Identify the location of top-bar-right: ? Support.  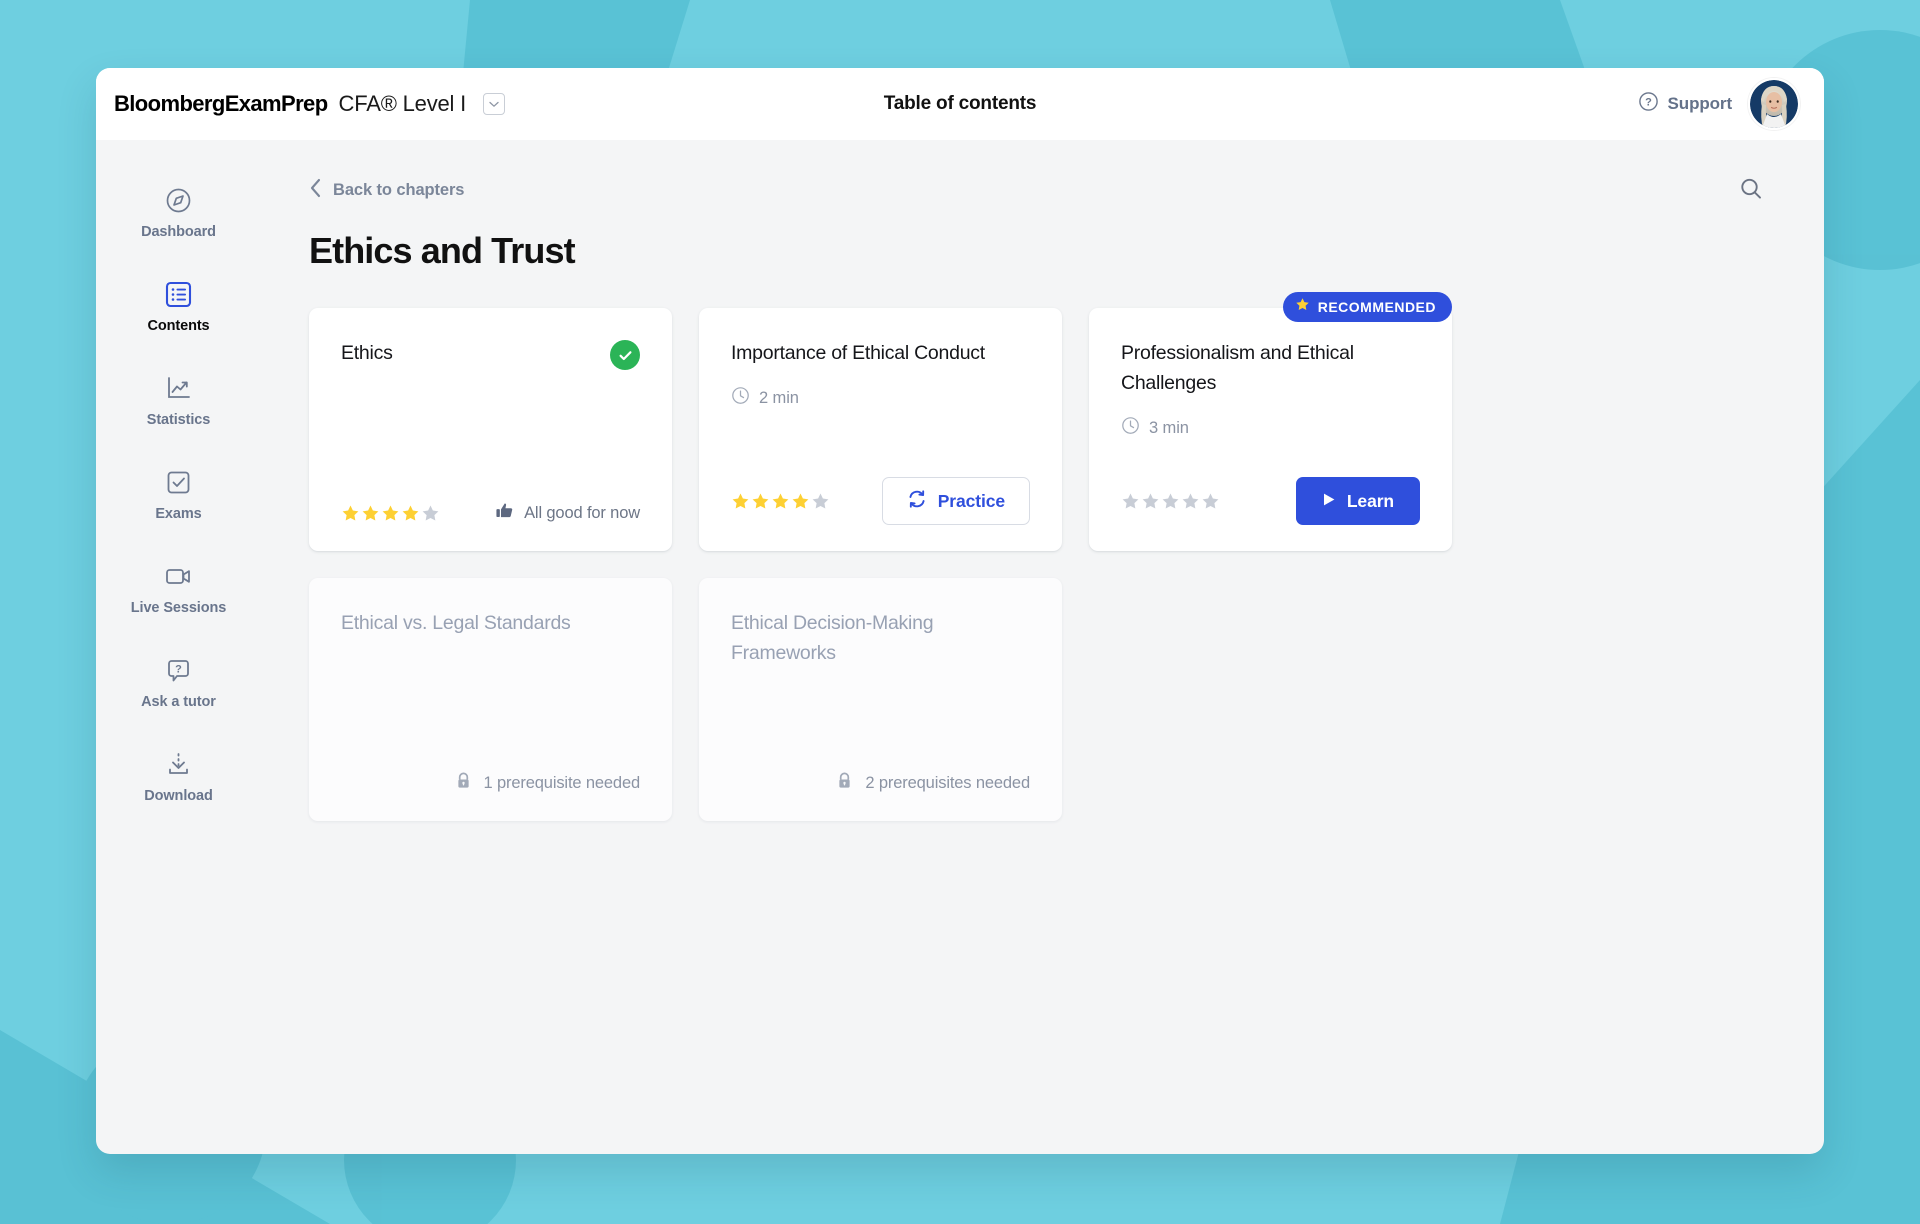
(1719, 104).